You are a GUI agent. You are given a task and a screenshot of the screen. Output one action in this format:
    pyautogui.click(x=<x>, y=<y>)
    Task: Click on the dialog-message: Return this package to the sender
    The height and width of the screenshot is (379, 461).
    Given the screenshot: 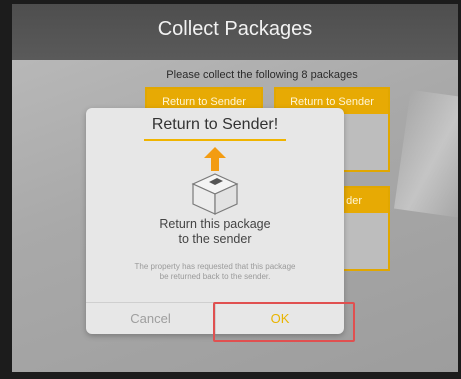 What is the action you would take?
    pyautogui.click(x=215, y=232)
    